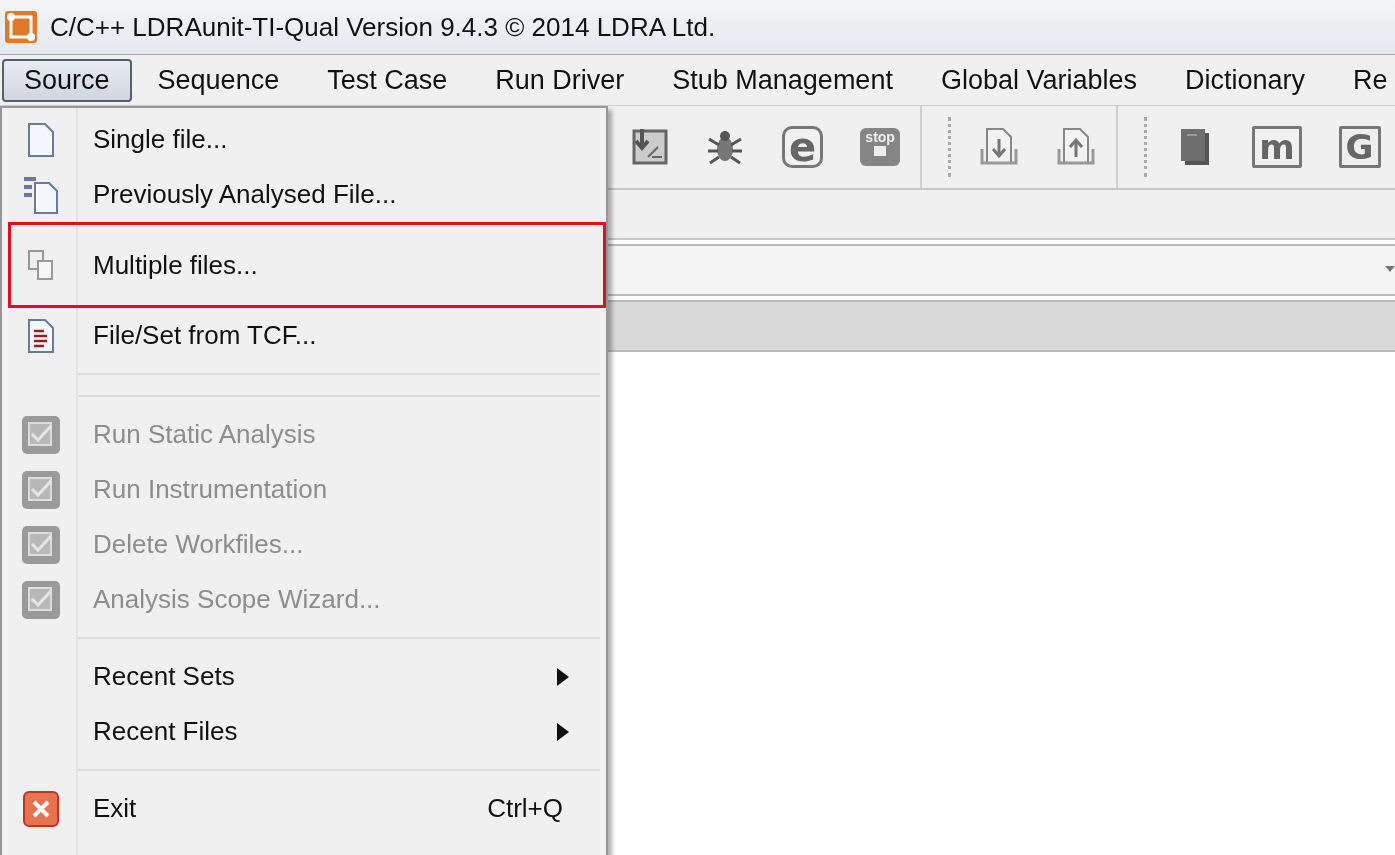  I want to click on upload-icon, so click(1076, 147).